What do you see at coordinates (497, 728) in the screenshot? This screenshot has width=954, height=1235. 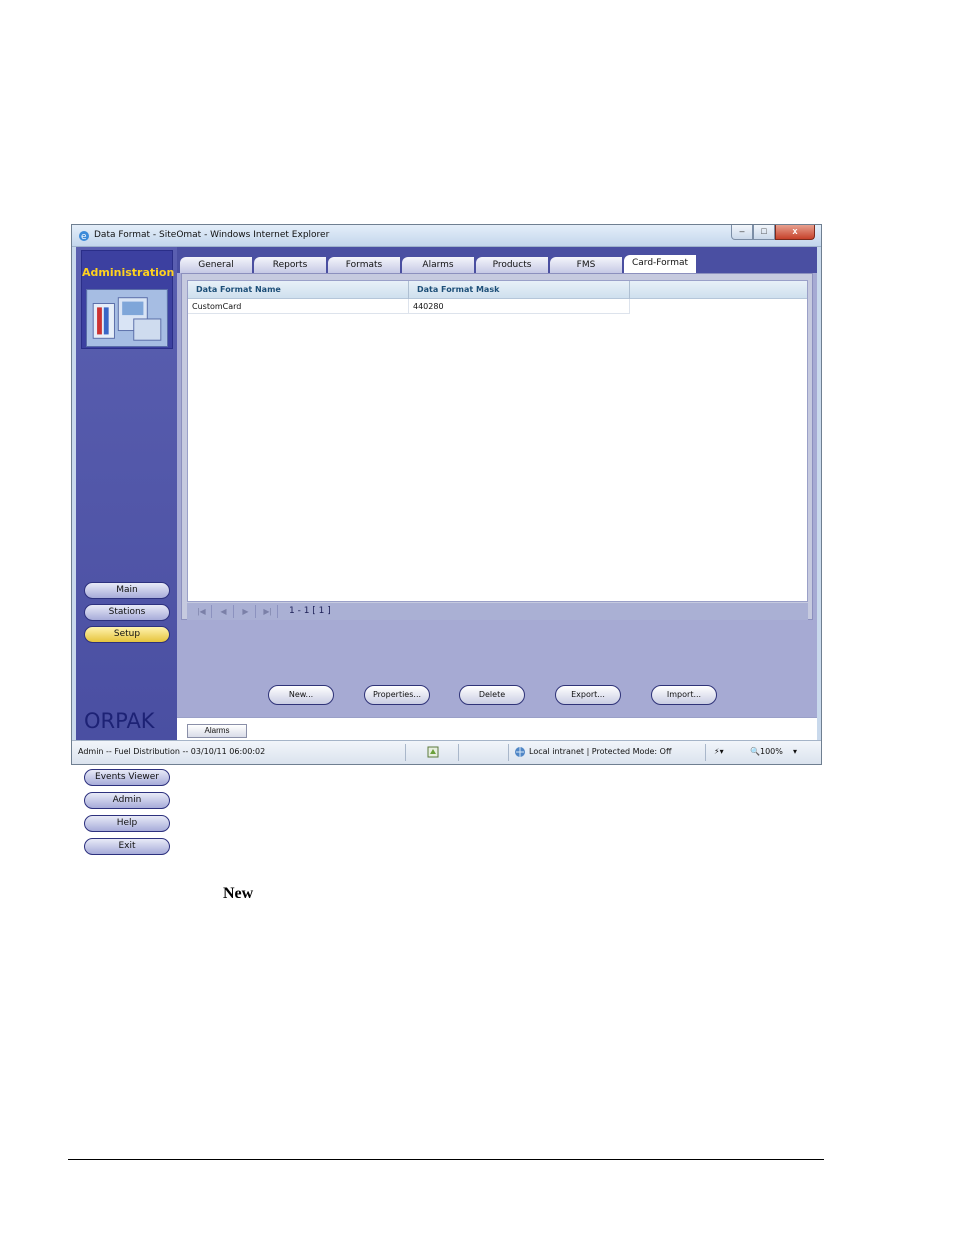 I see `alarm-bar: Alarms` at bounding box center [497, 728].